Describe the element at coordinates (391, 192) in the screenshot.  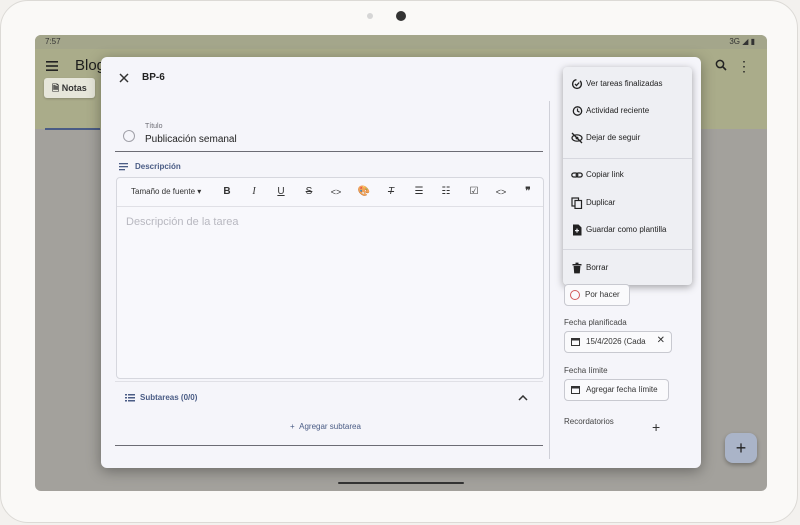
I see `clear-format-icon: T` at that location.